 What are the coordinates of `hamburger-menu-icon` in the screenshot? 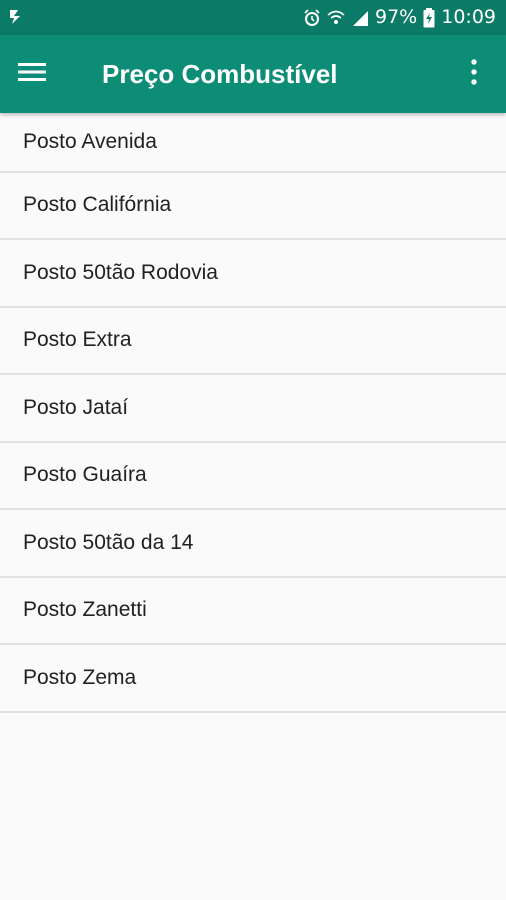 It's located at (32, 74).